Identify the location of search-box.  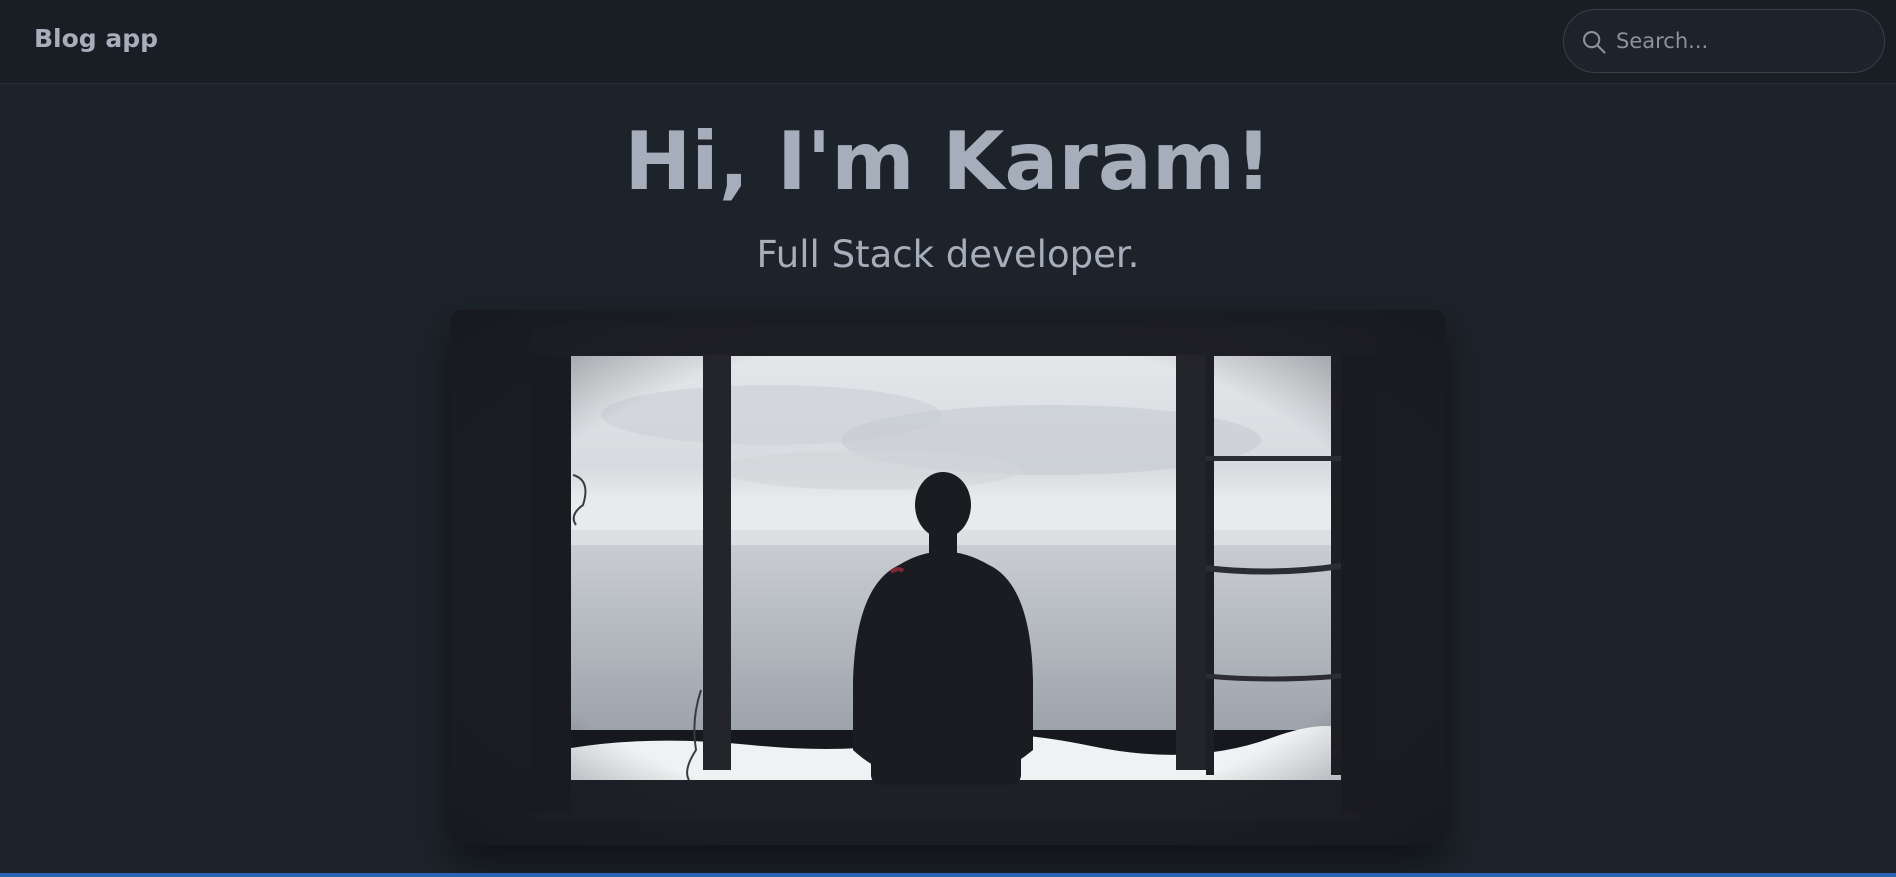
(1724, 41).